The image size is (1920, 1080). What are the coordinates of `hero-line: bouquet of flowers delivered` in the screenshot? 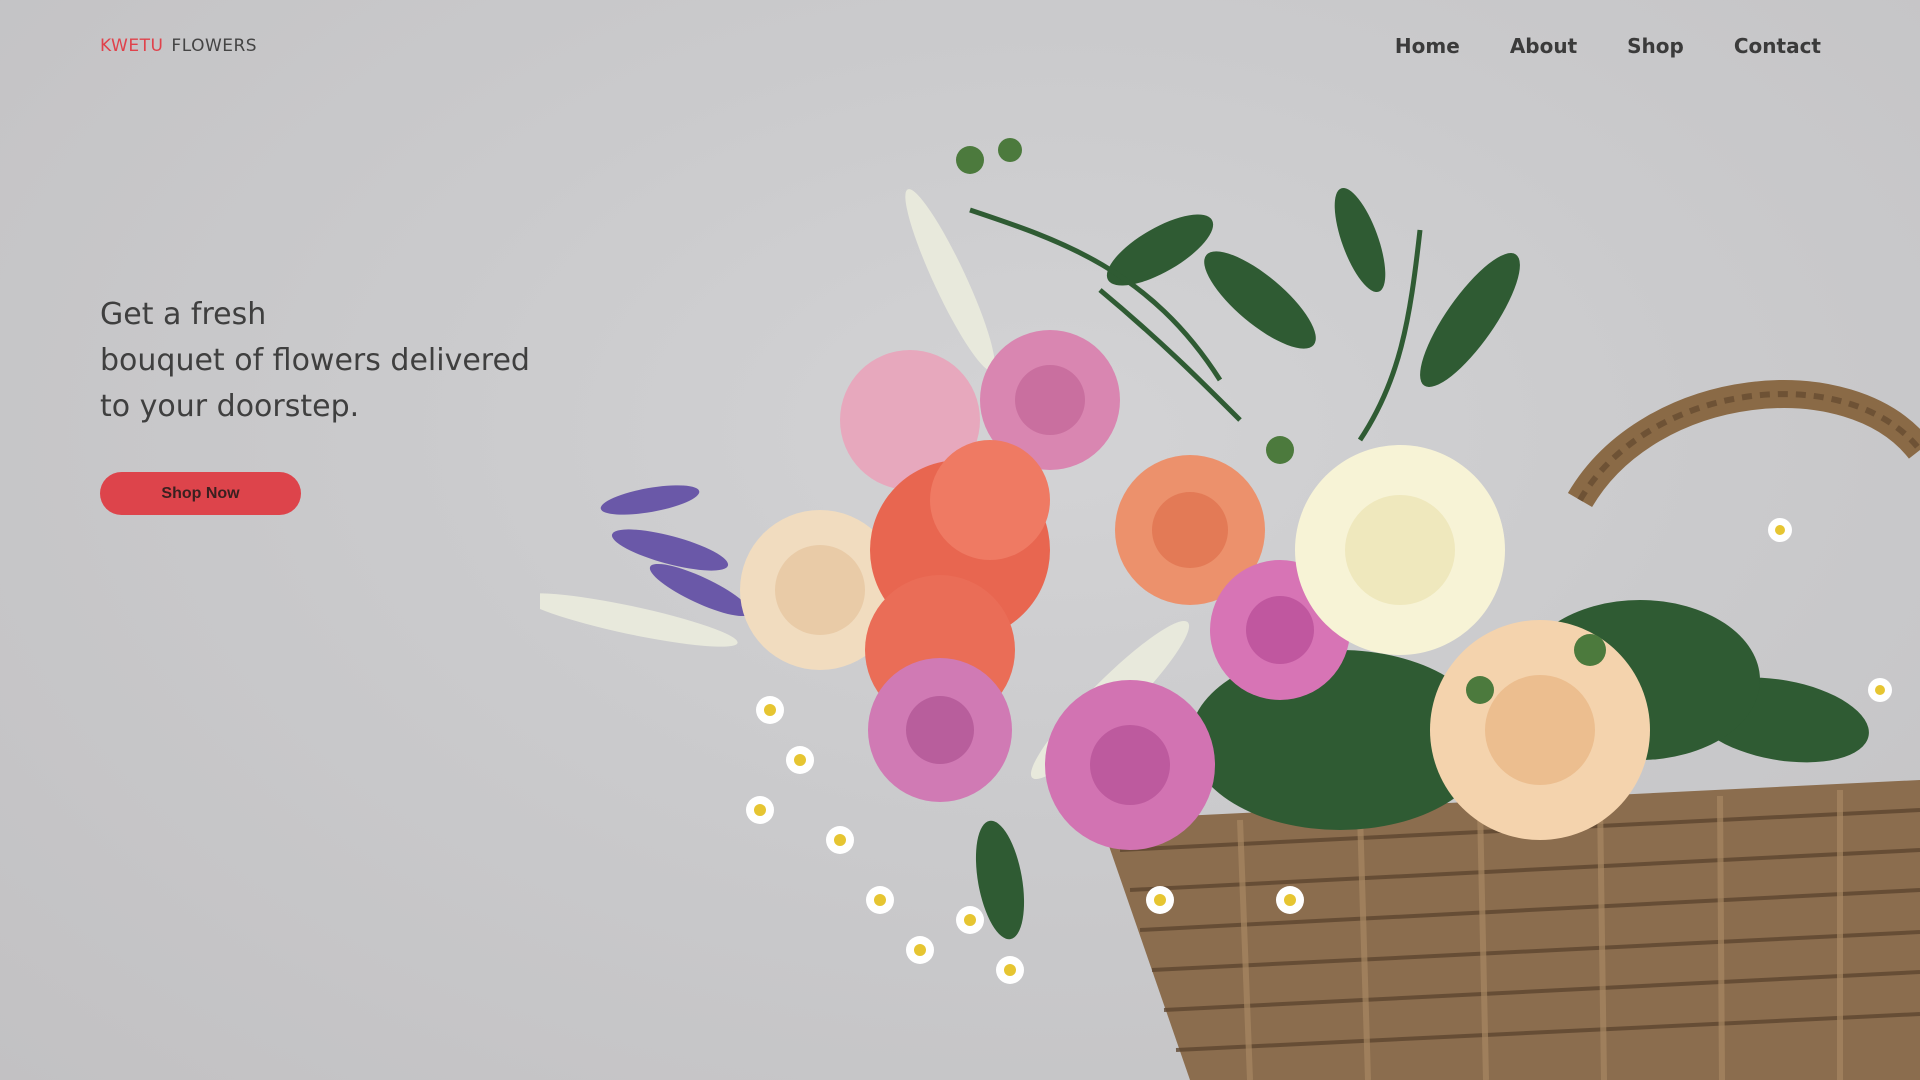 It's located at (315, 360).